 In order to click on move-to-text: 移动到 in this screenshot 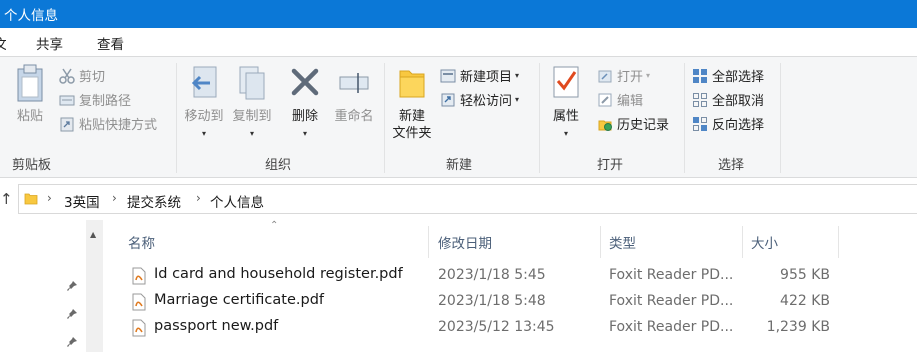, I will do `click(204, 116)`.